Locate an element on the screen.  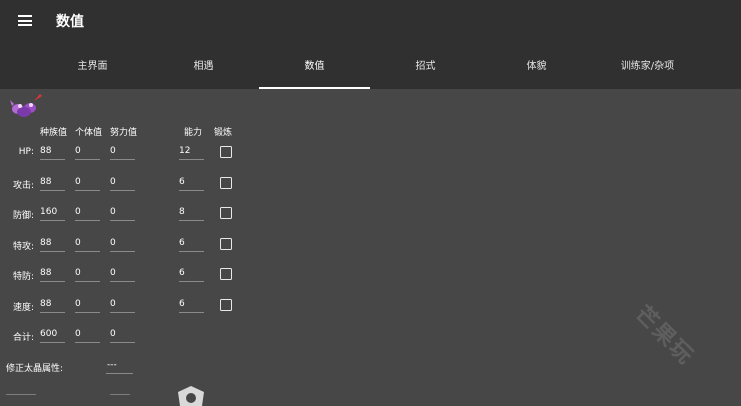
tab-bar: 主界面 相遇 数值 招式 体貌 训练家/杂项 is located at coordinates (370, 66).